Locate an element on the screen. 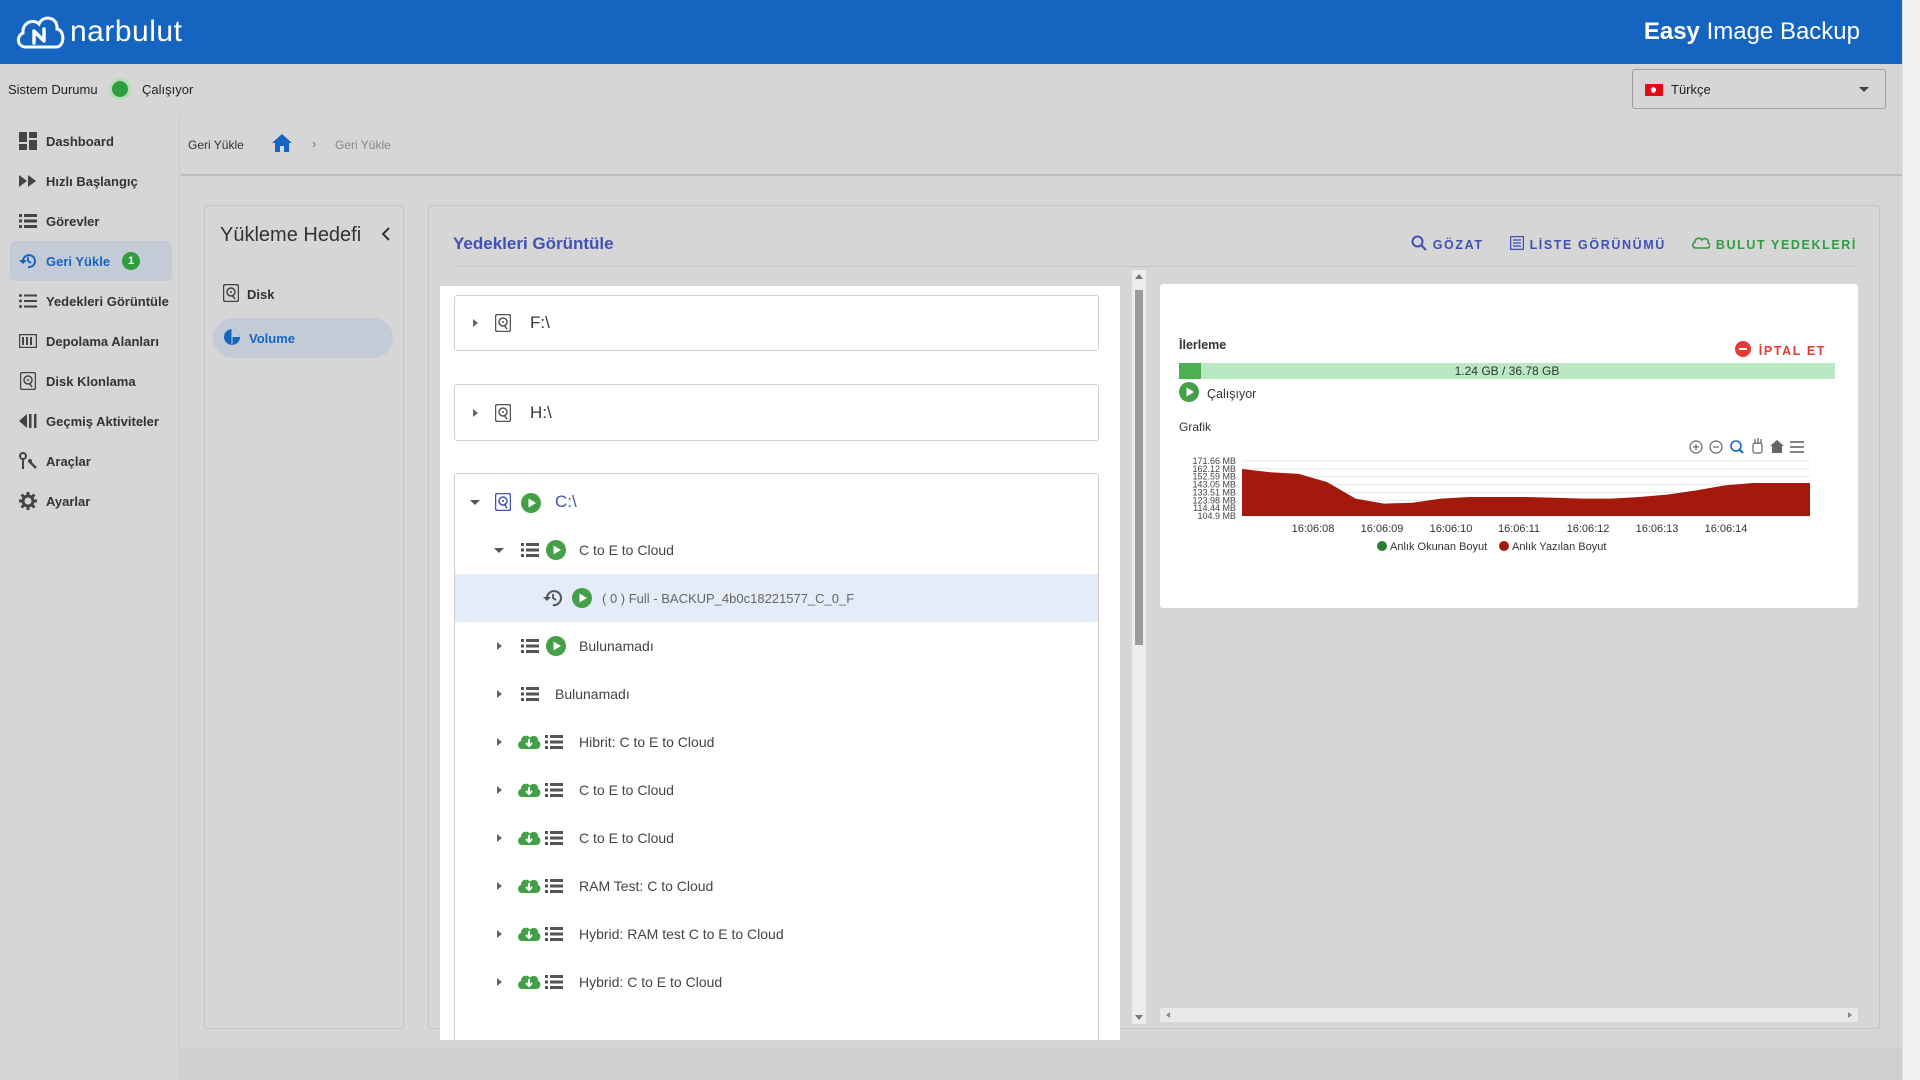 This screenshot has height=1080, width=1920. language-selected: Türkçe is located at coordinates (1691, 89).